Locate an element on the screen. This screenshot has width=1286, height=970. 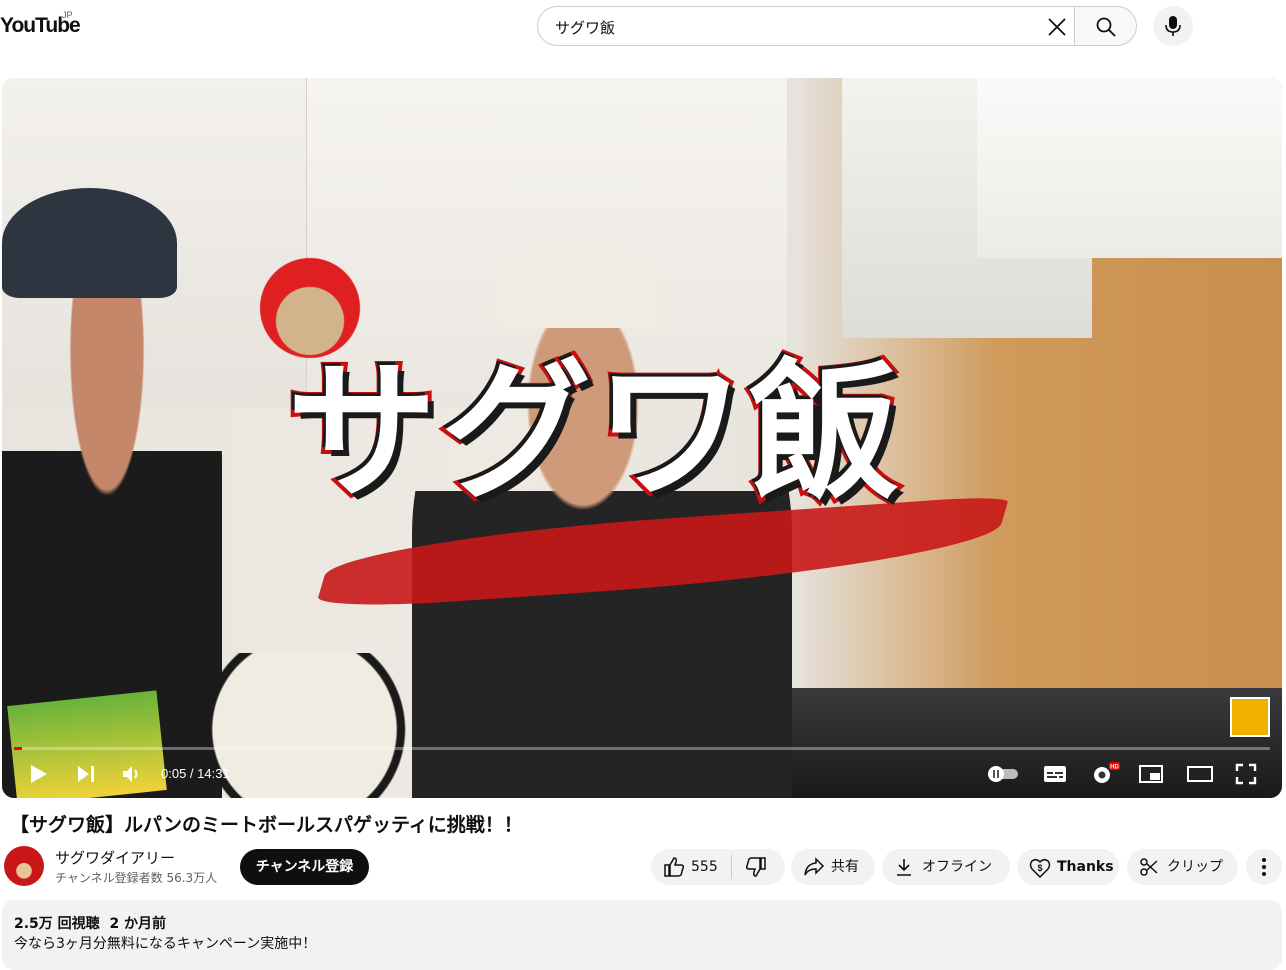
fullscreen-icon is located at coordinates (1246, 774).